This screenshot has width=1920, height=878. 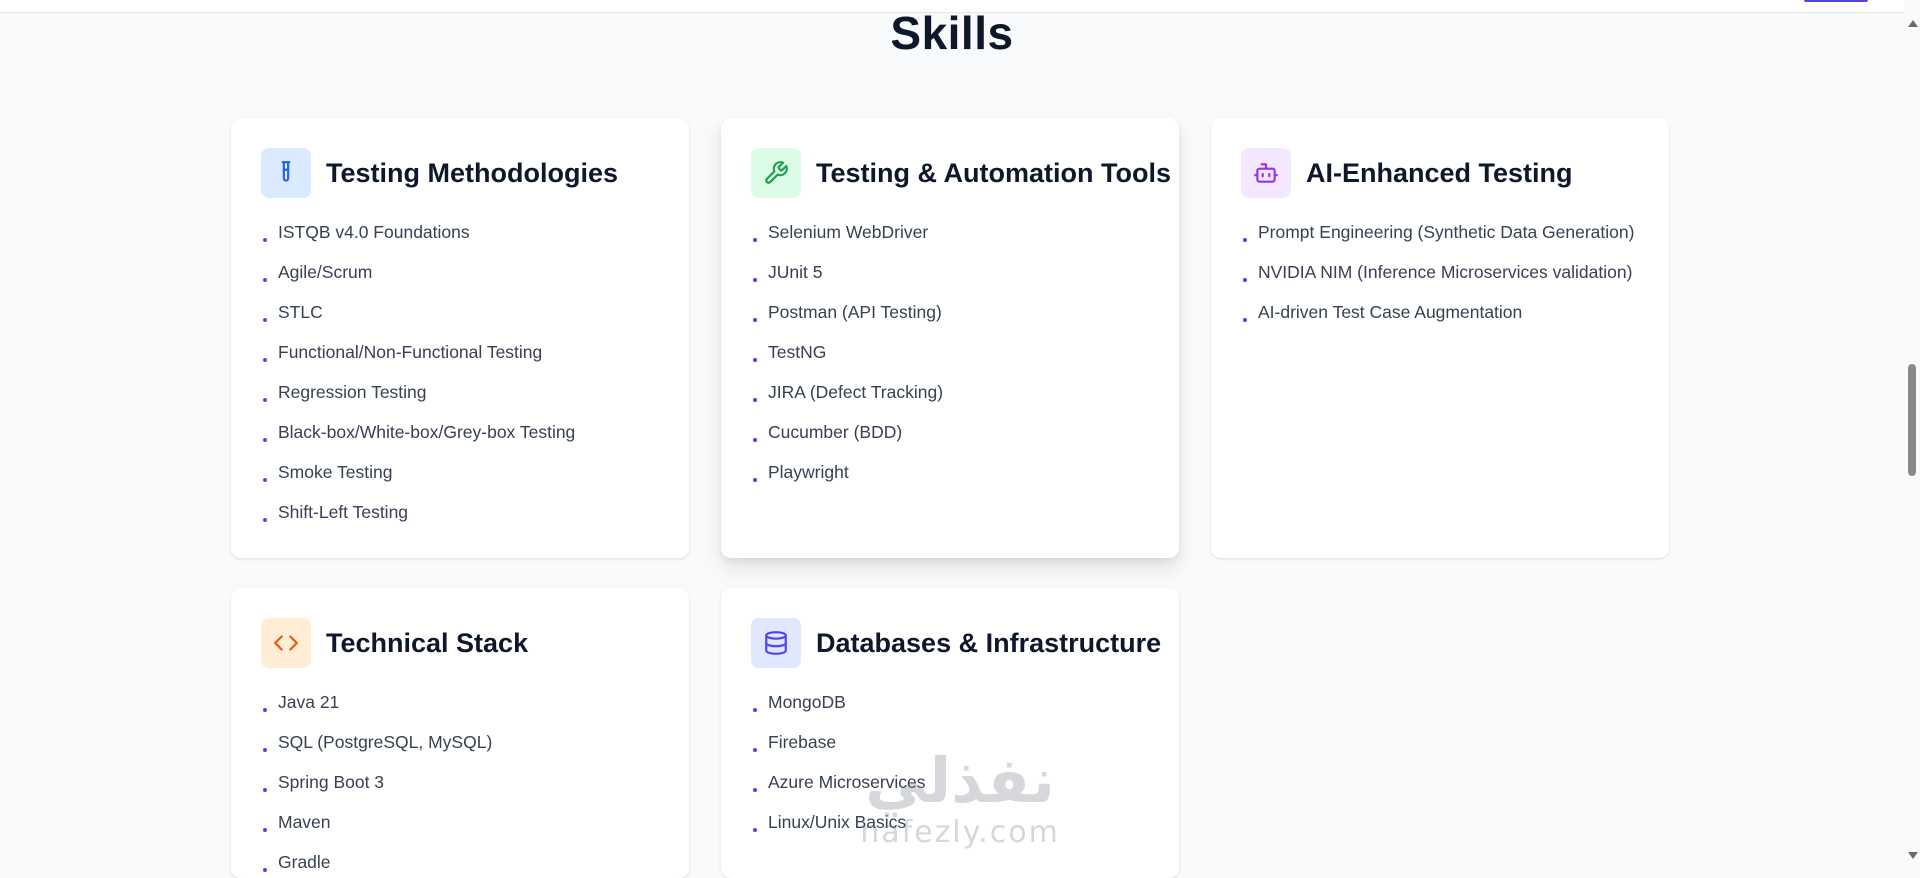 What do you see at coordinates (427, 642) in the screenshot?
I see `card-title: Technical Stack` at bounding box center [427, 642].